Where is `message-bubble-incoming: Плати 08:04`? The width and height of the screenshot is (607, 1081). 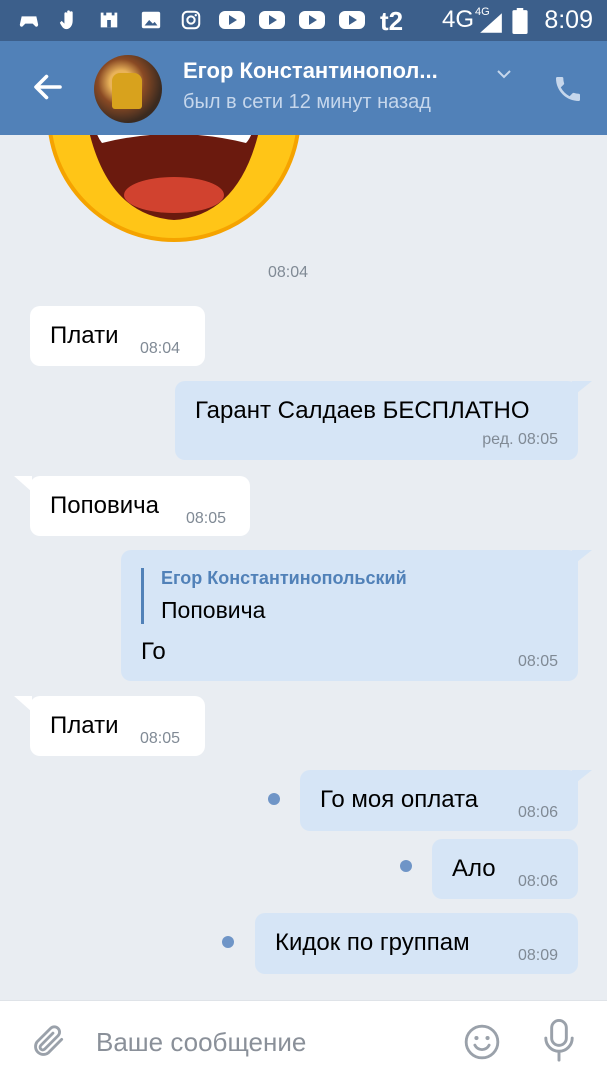 message-bubble-incoming: Плати 08:04 is located at coordinates (117, 336).